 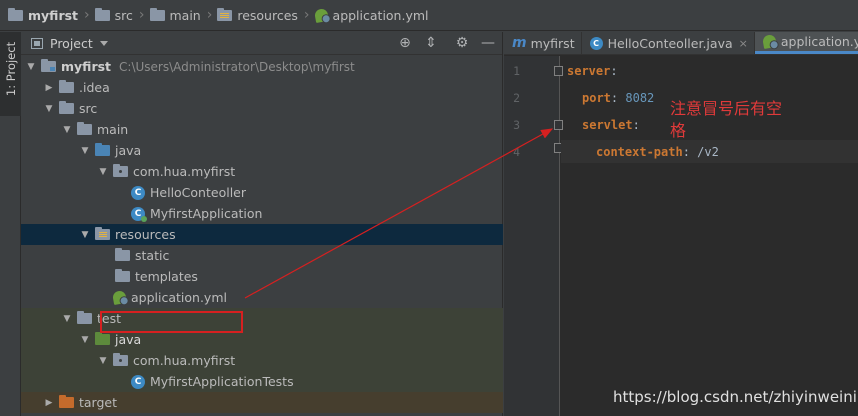 What do you see at coordinates (657, 152) in the screenshot?
I see `code-line-4: context-path: /v2` at bounding box center [657, 152].